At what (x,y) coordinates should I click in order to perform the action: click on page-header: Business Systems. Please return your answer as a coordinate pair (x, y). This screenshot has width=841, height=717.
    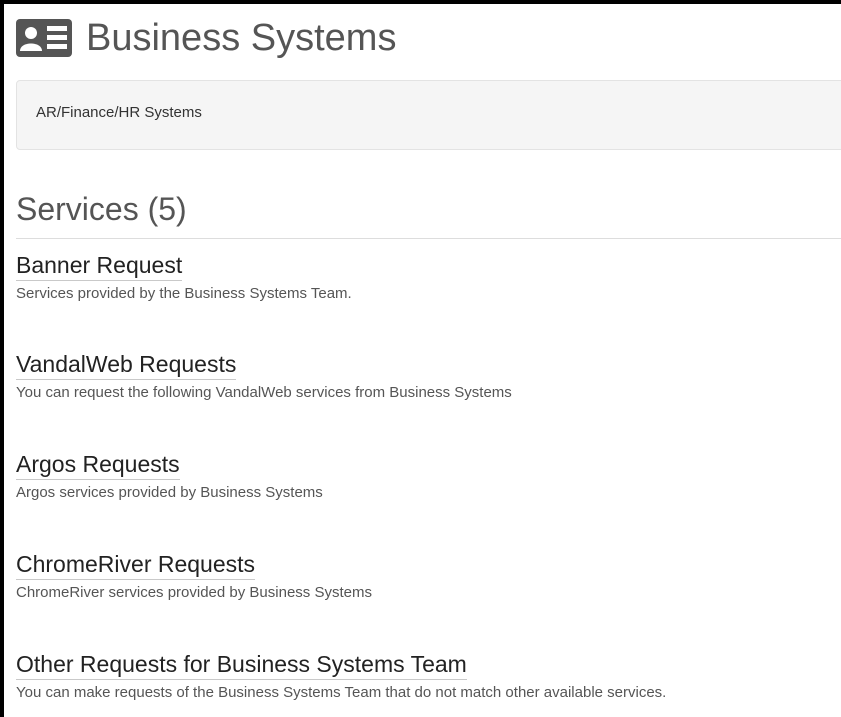
    Looking at the image, I should click on (206, 38).